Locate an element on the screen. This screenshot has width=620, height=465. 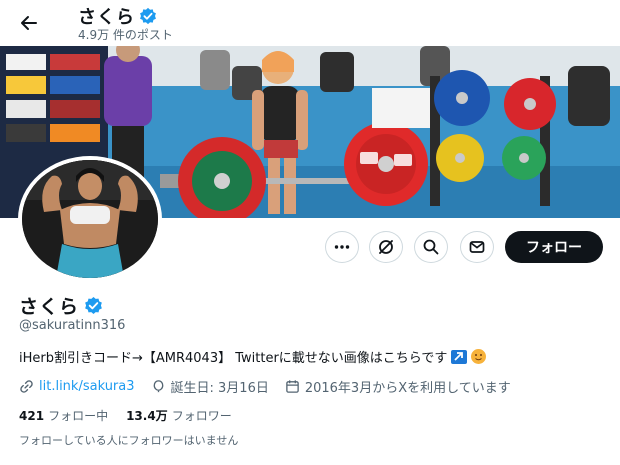
following-count: 421 is located at coordinates (32, 416).